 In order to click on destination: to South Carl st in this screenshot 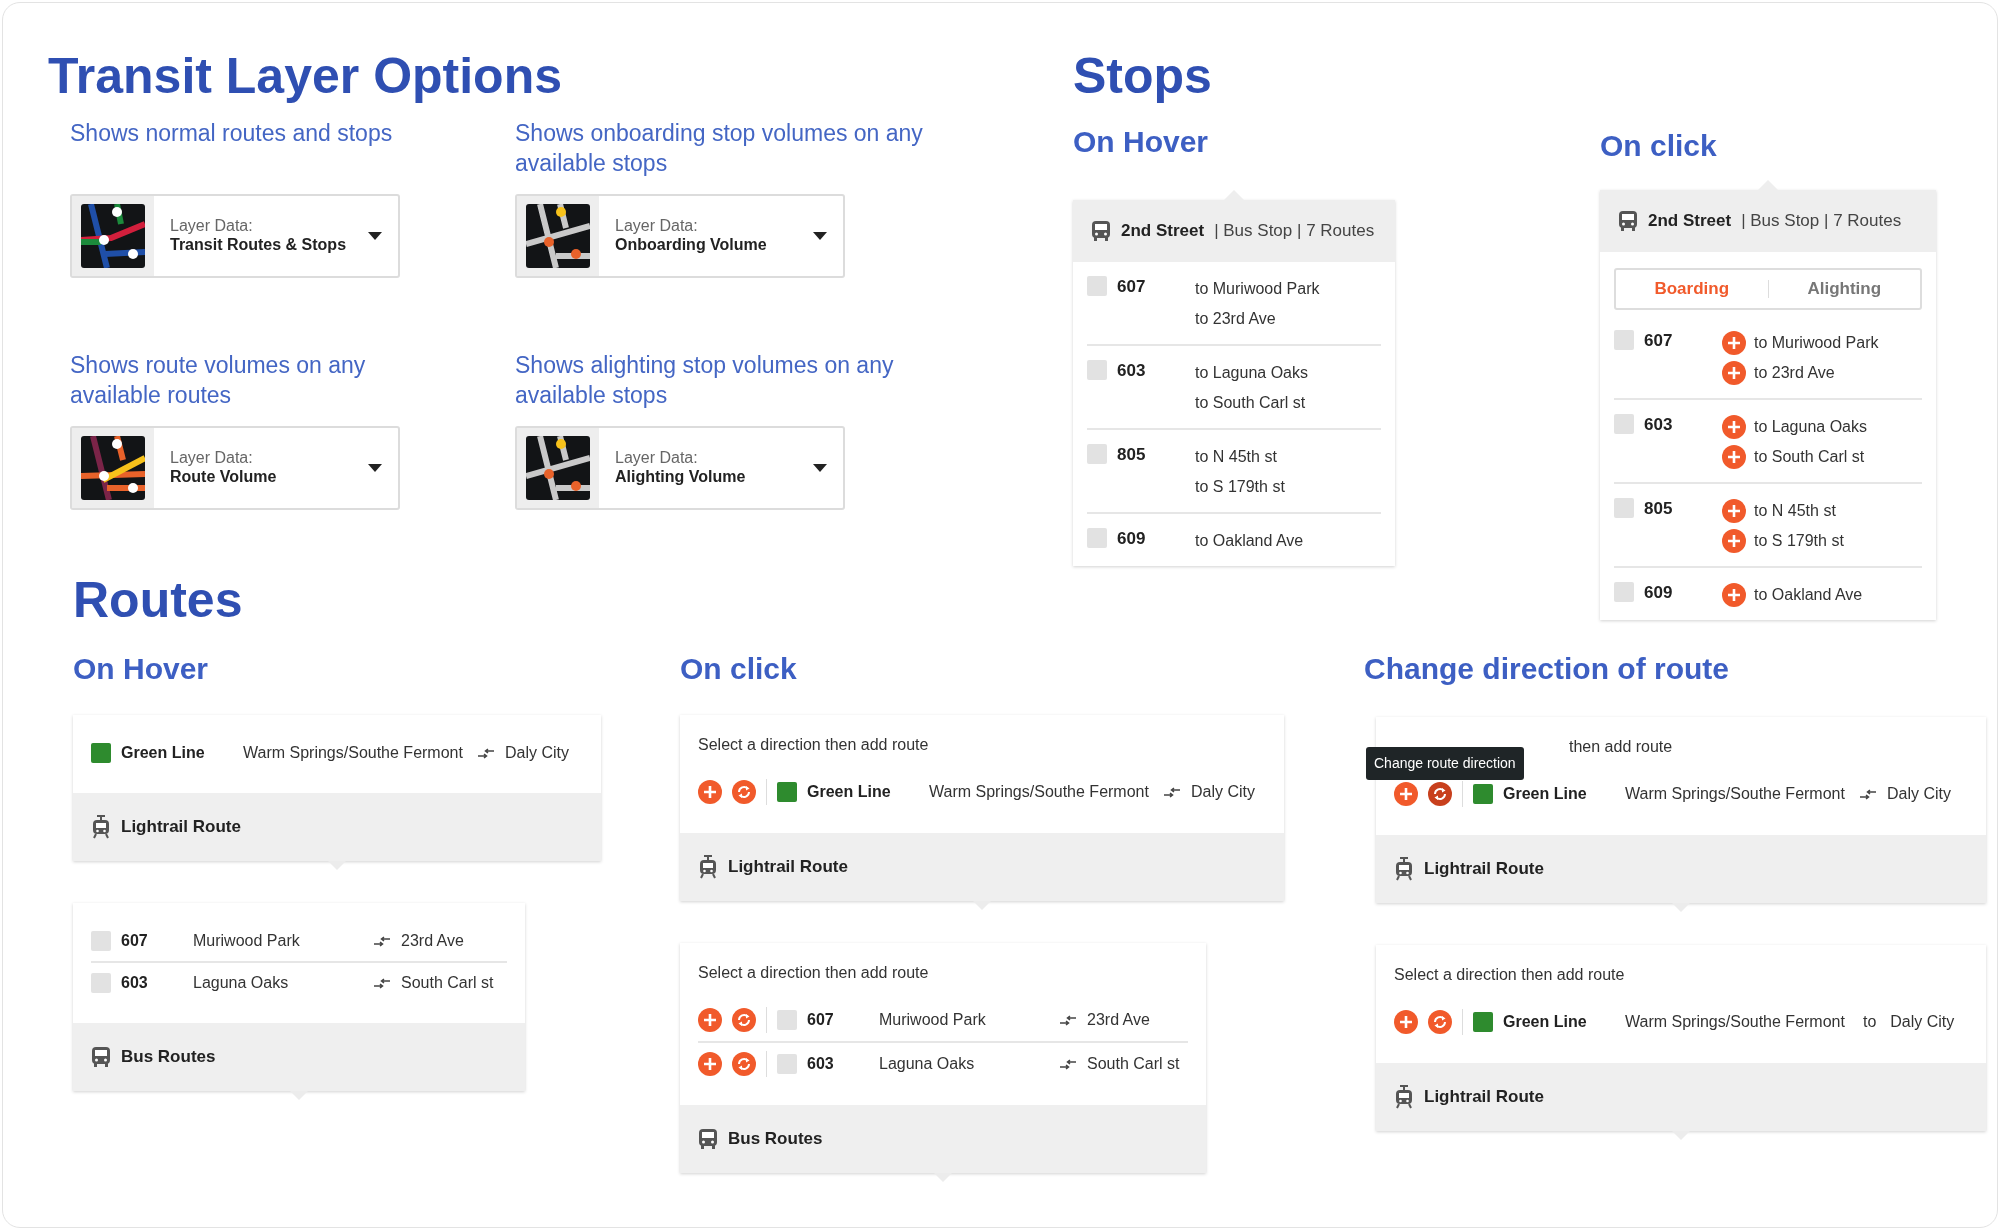, I will do `click(1809, 456)`.